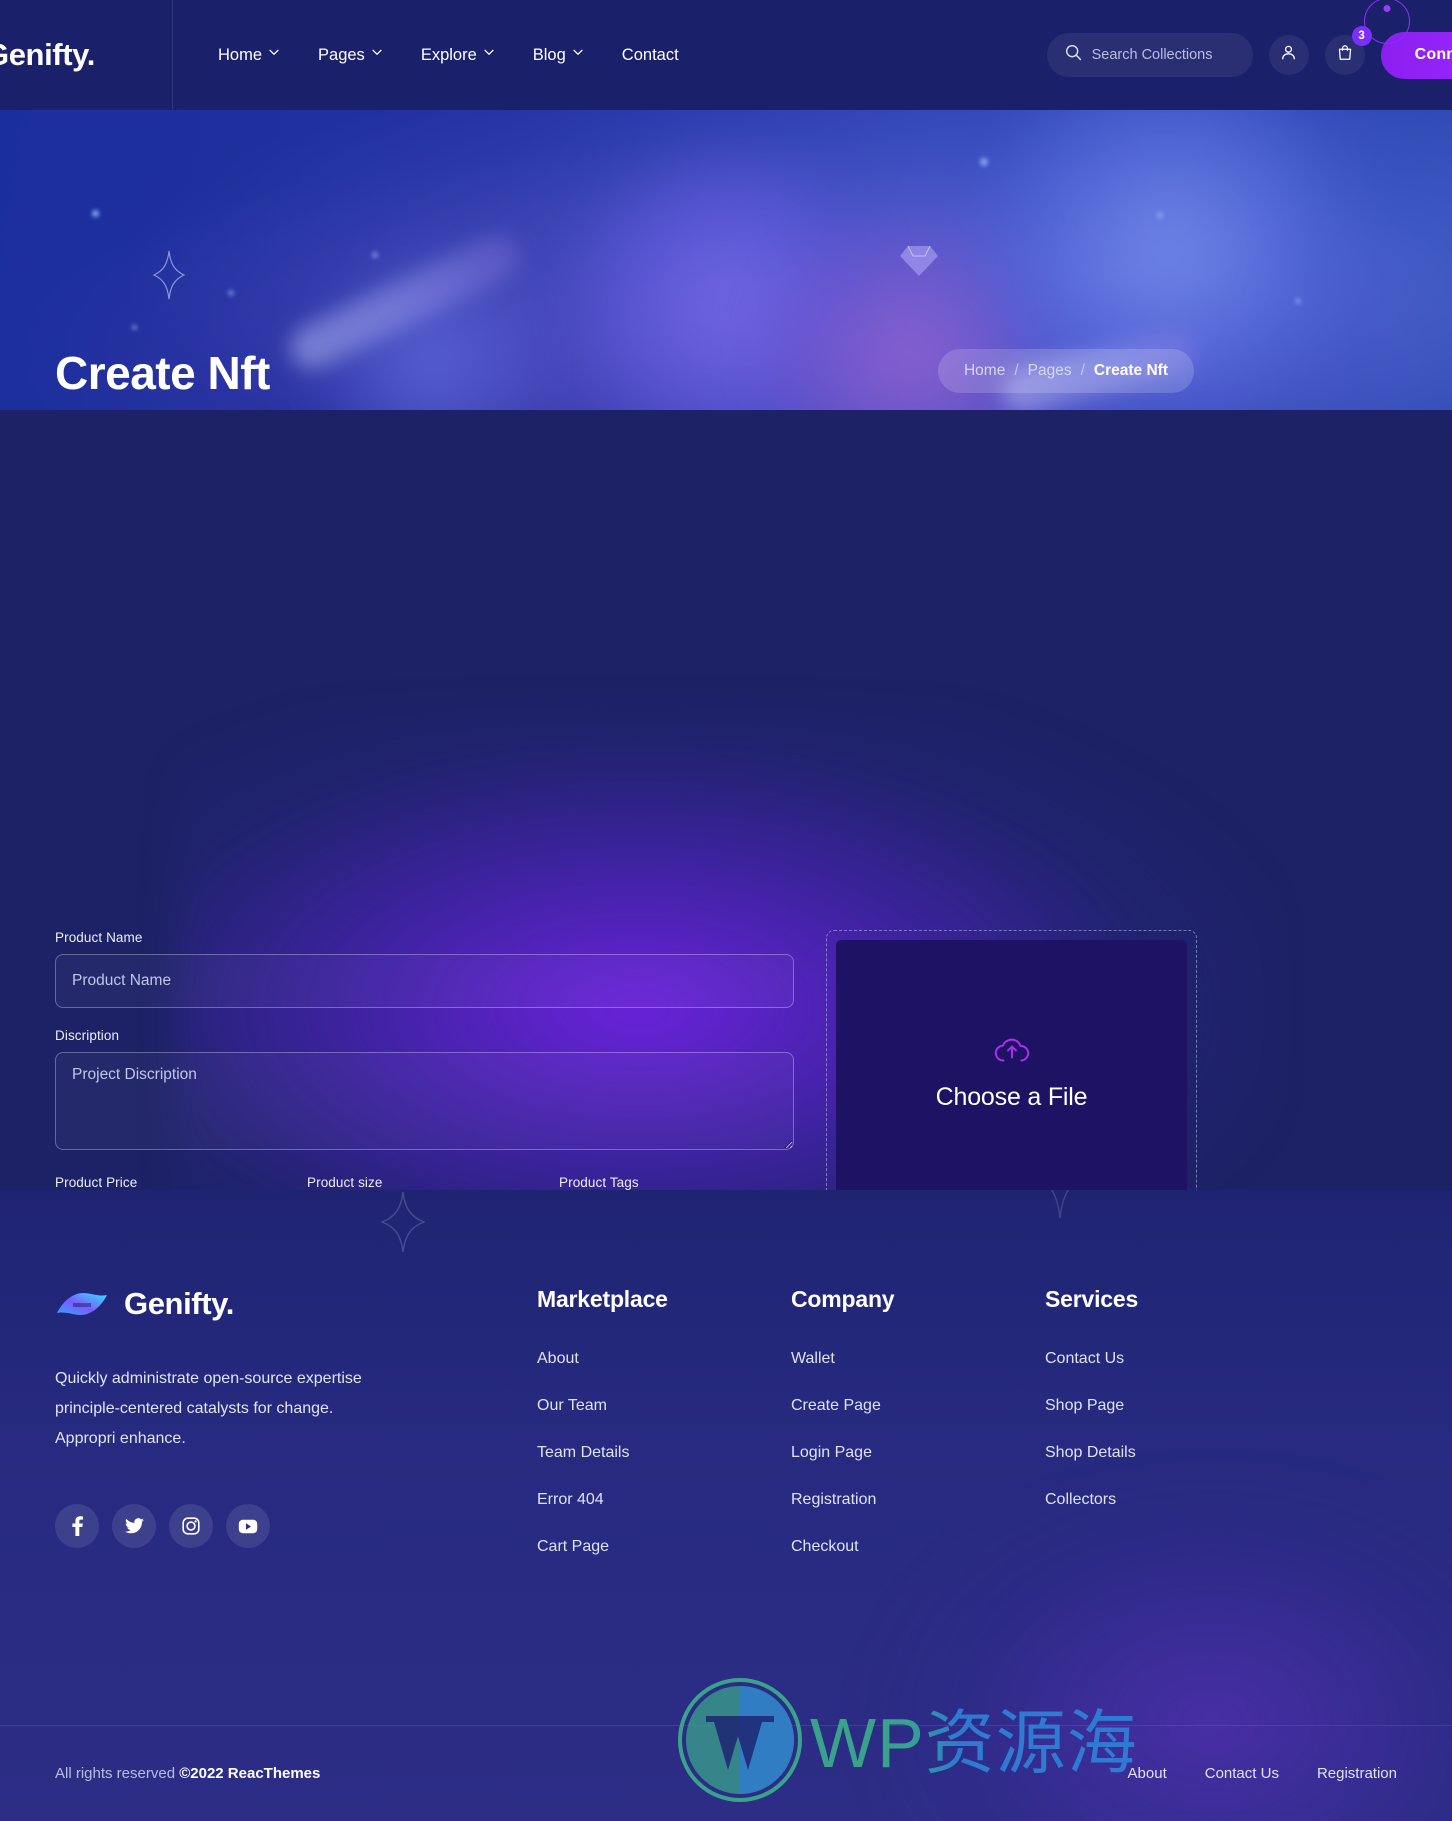 The image size is (1452, 1821). Describe the element at coordinates (599, 1182) in the screenshot. I see `label-product-tags: Product Tags` at that location.